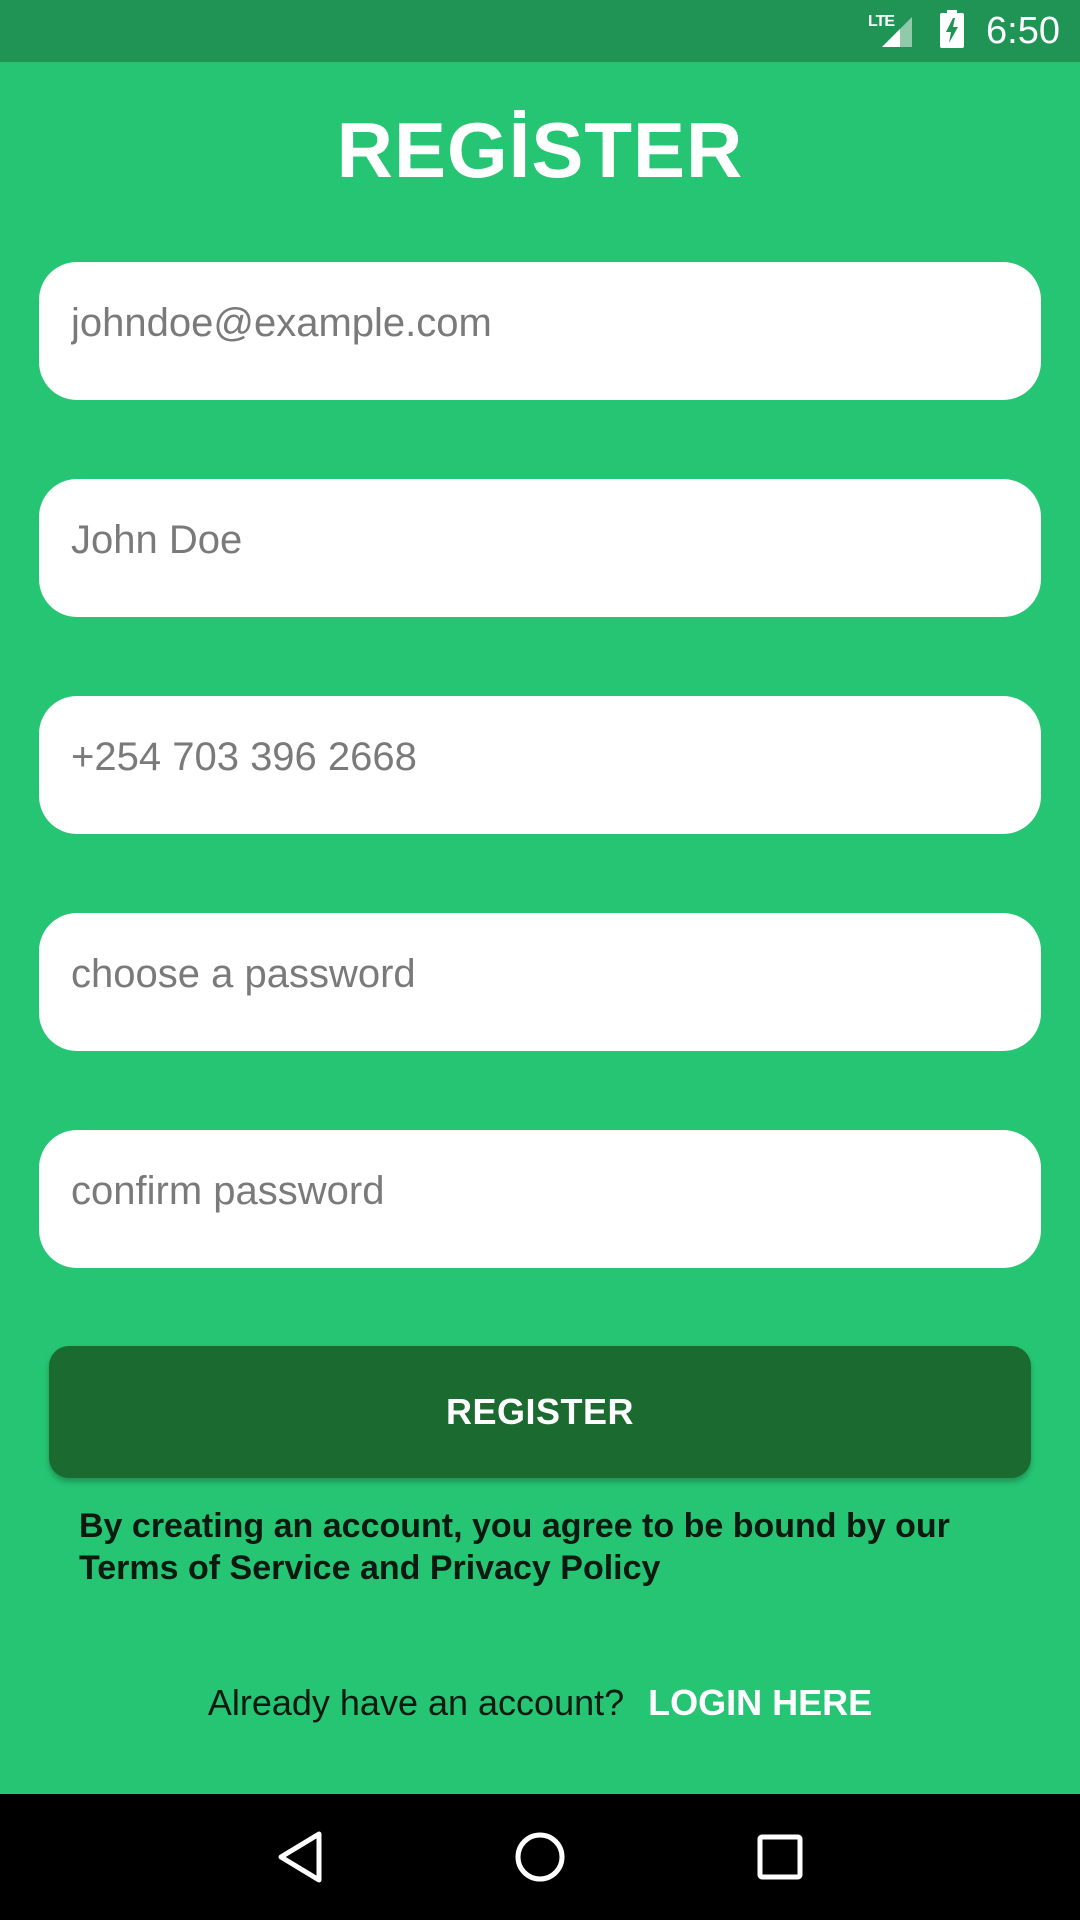 The image size is (1080, 1920). I want to click on lte-signal-icon: LTE, so click(893, 31).